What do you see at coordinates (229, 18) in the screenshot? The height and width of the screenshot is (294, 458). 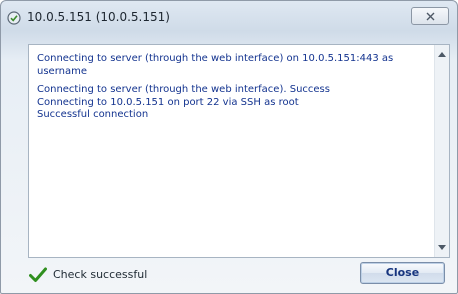 I see `title-bar: 10.0.5.151 (10.0.5.151)` at bounding box center [229, 18].